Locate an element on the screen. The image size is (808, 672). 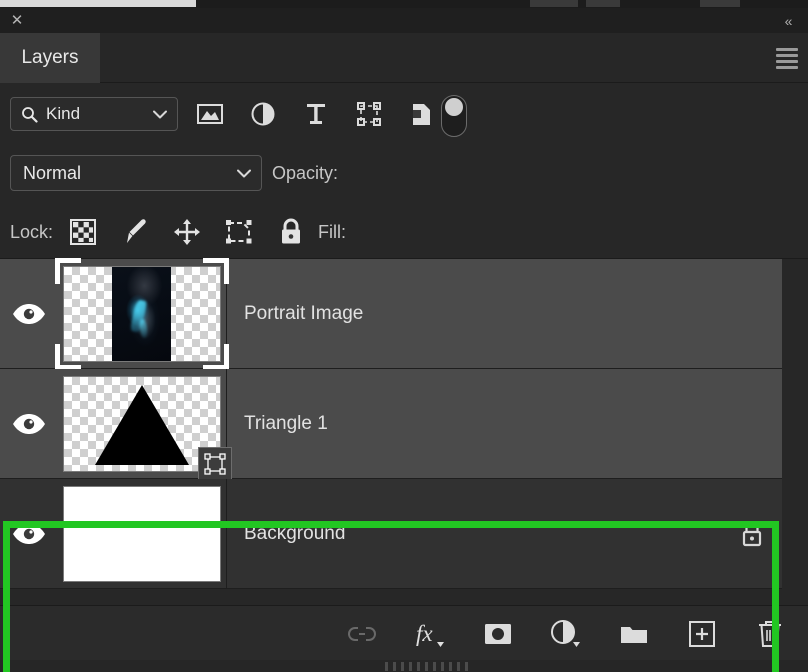
lock-artboard-nesting-icon is located at coordinates (239, 232).